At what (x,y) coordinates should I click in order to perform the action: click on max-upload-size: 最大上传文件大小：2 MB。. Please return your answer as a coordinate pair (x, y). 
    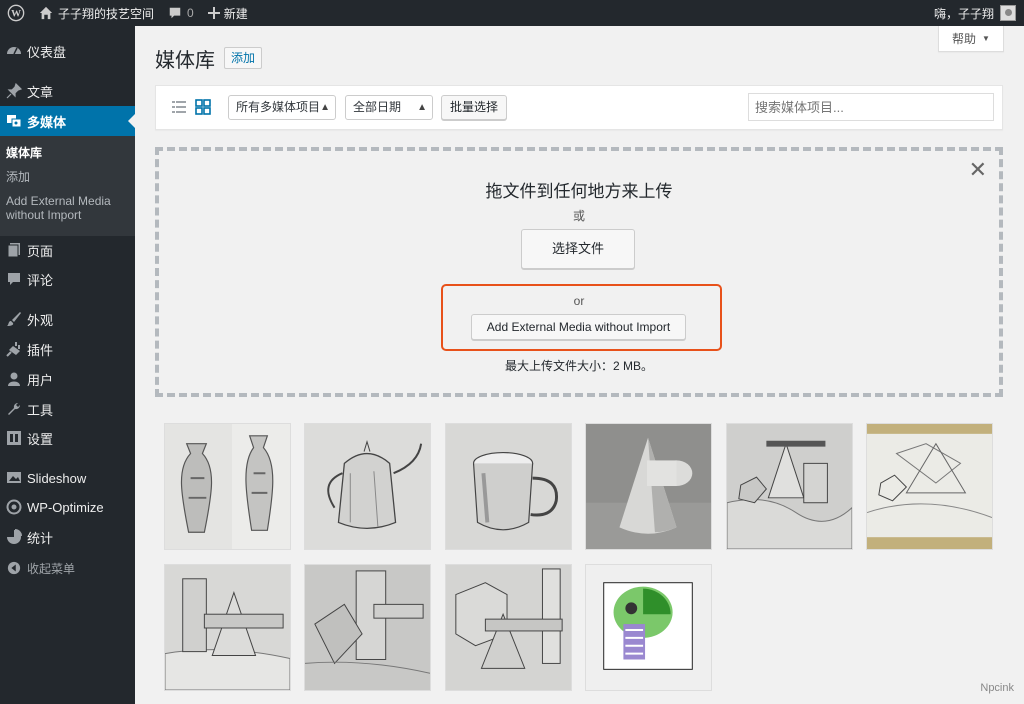
    Looking at the image, I should click on (578, 366).